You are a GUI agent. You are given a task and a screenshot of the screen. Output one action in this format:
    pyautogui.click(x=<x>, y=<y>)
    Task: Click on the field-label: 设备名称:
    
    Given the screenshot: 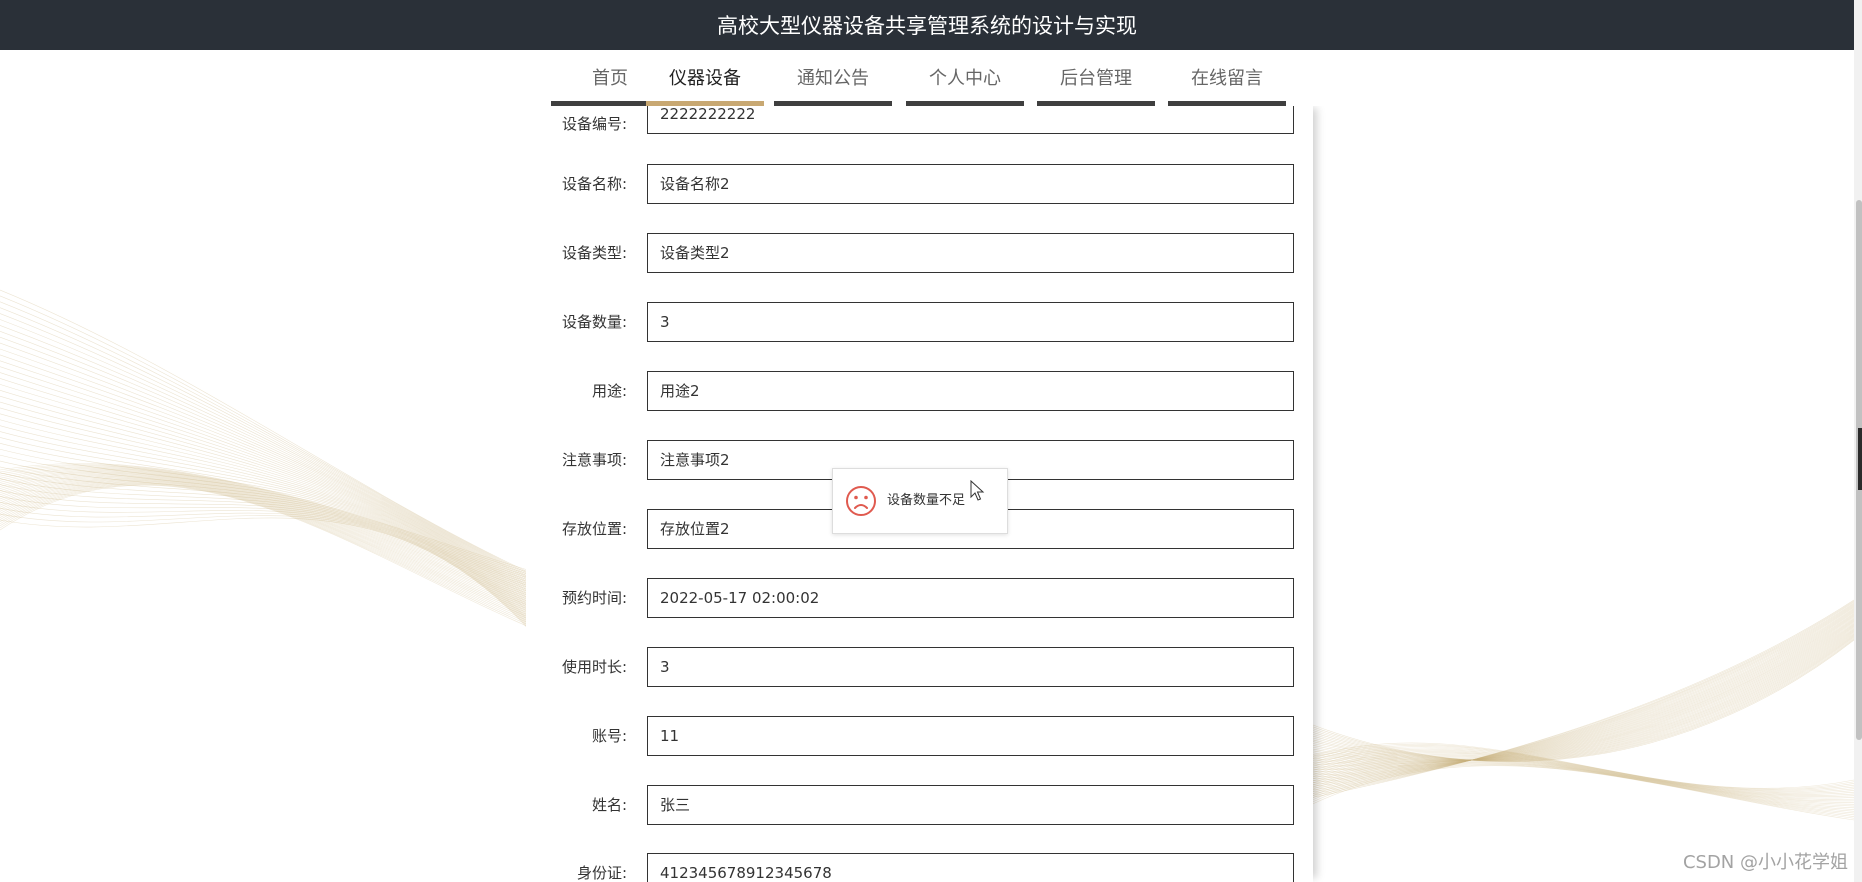 What is the action you would take?
    pyautogui.click(x=594, y=184)
    